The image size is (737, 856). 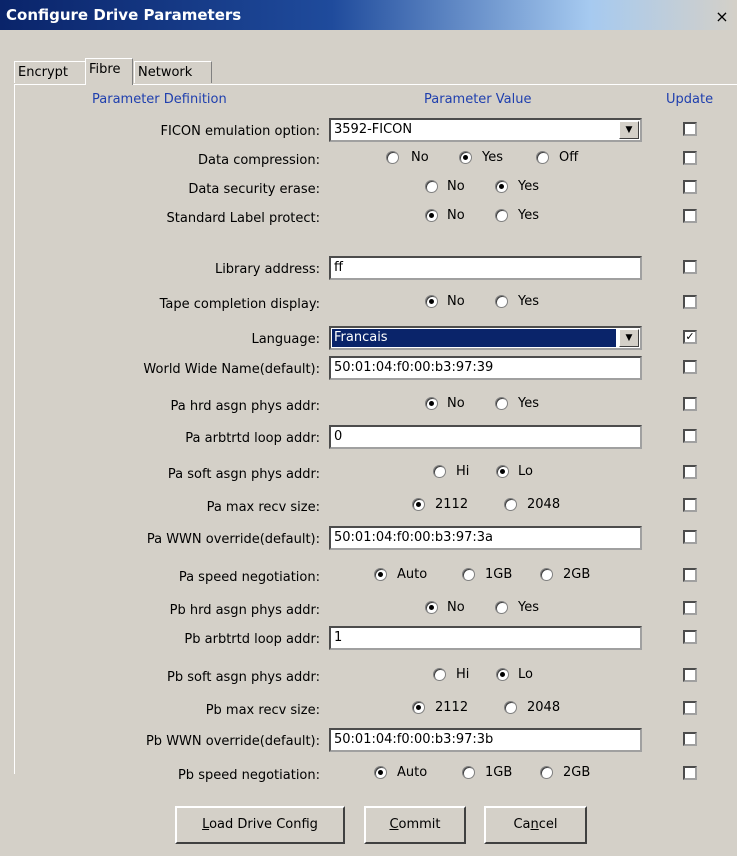 What do you see at coordinates (690, 537) in the screenshot?
I see `update-checkbox-pa-wwn-override` at bounding box center [690, 537].